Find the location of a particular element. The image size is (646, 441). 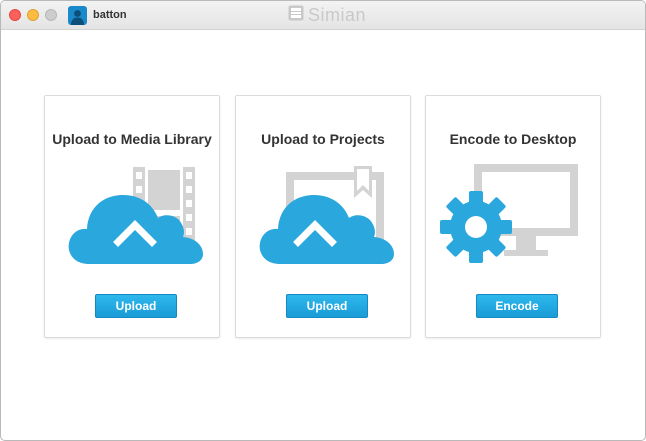

simian-logo-icon is located at coordinates (296, 15).